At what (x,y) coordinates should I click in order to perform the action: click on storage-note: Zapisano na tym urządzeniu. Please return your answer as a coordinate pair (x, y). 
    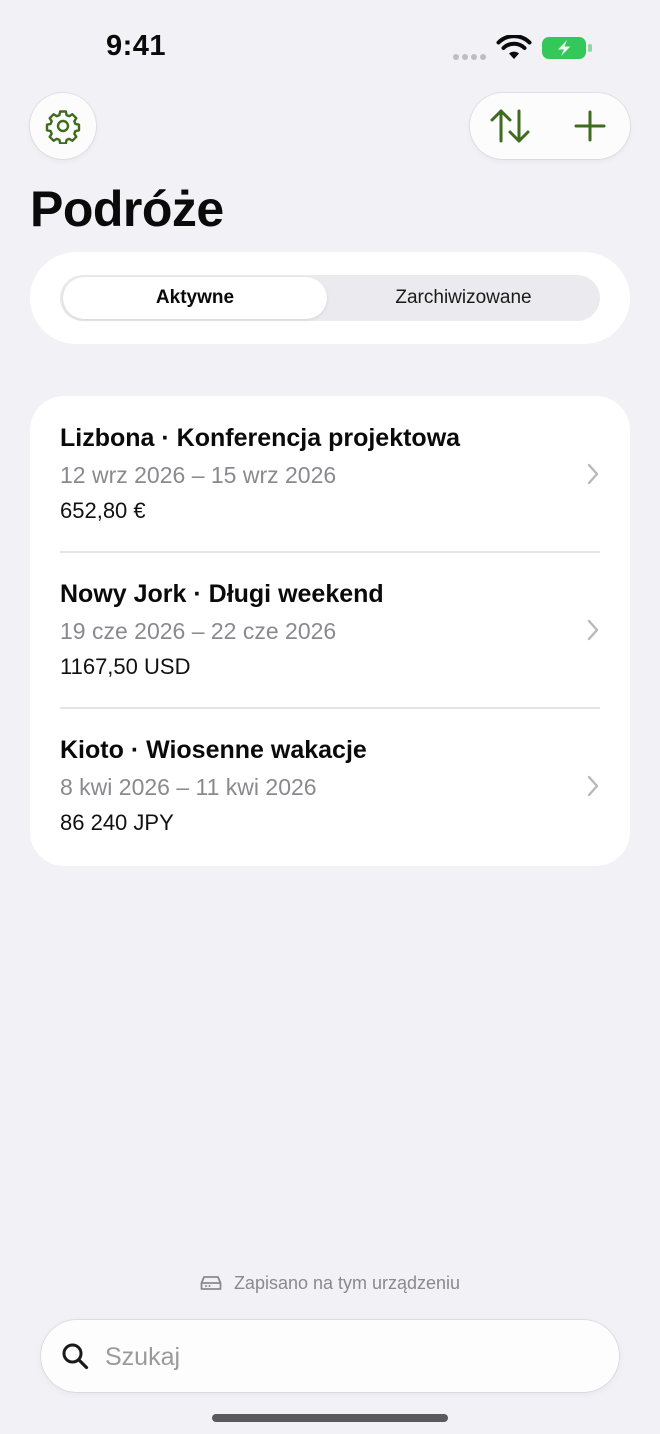
    Looking at the image, I should click on (330, 1283).